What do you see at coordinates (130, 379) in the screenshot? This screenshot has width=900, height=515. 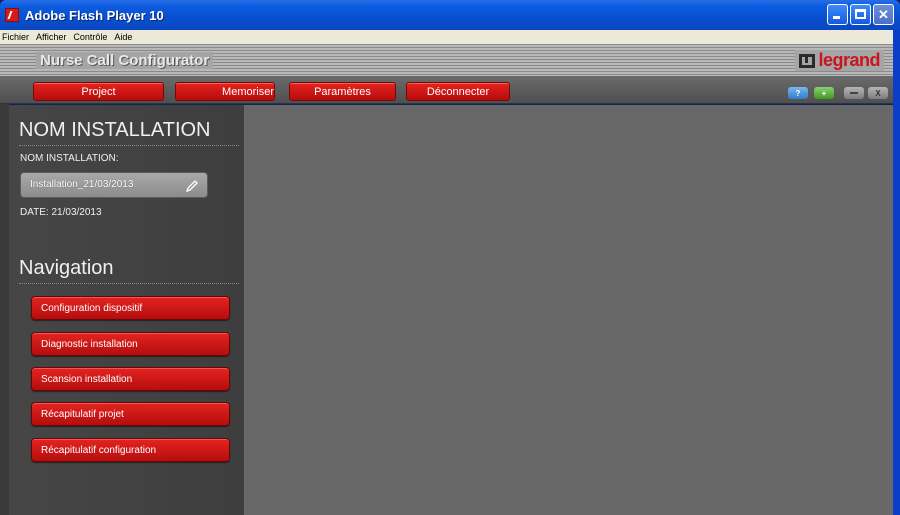 I see `nav-scansion-installation: Scansion installation` at bounding box center [130, 379].